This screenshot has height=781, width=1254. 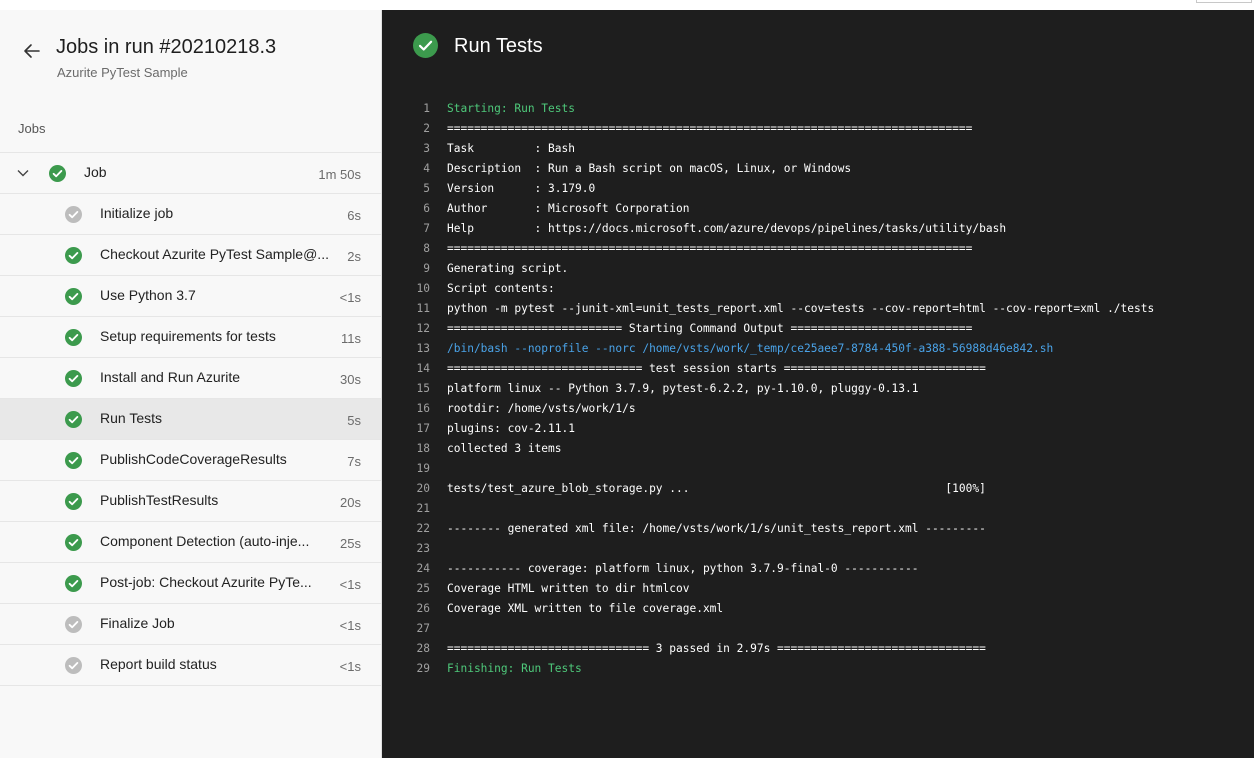 I want to click on top-corner-control, so click(x=1224, y=1).